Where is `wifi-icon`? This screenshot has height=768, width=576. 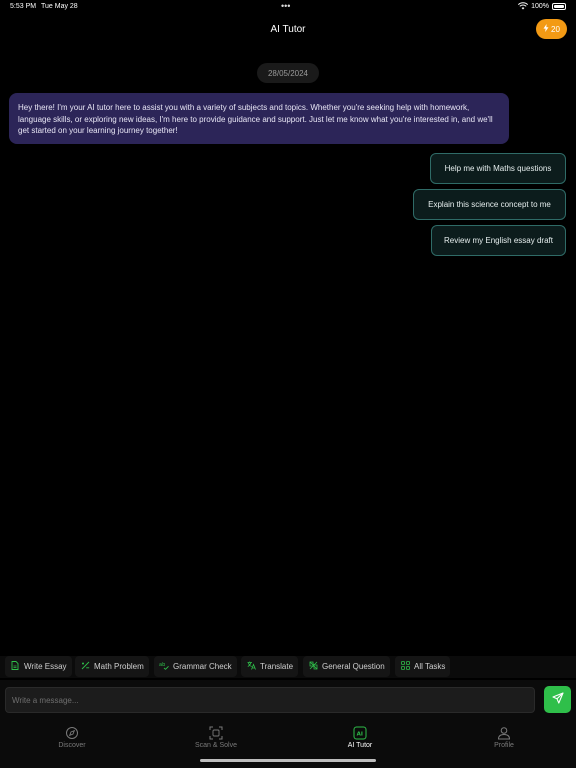 wifi-icon is located at coordinates (523, 6).